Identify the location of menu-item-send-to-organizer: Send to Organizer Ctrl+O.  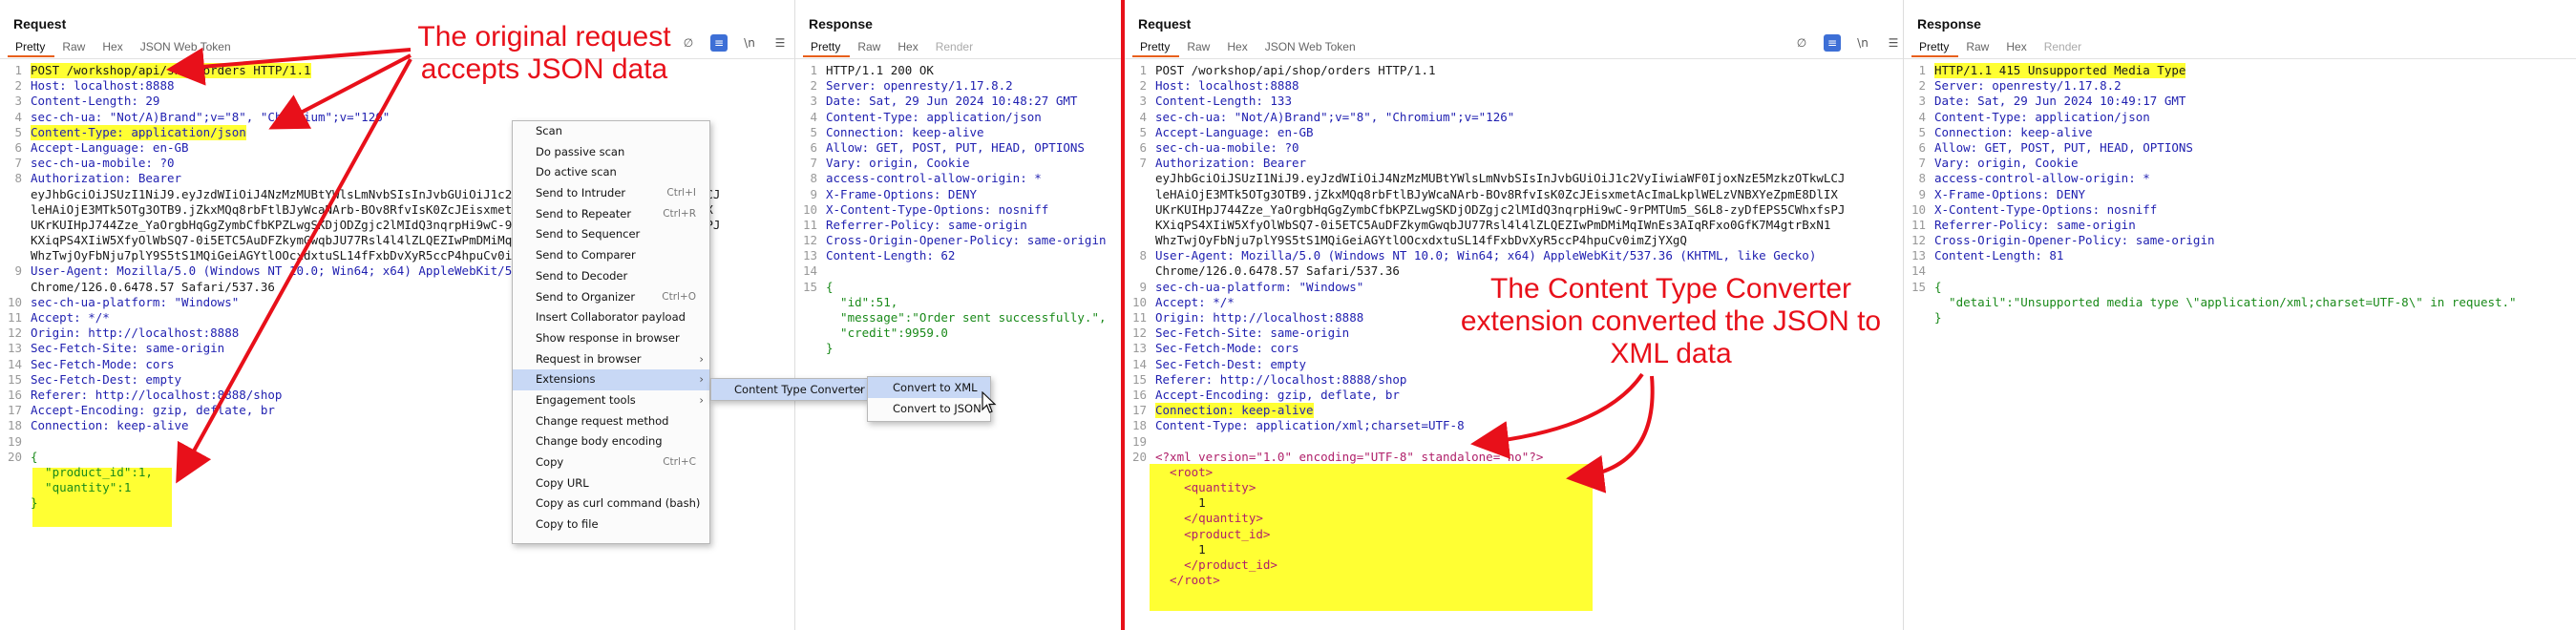
(611, 298).